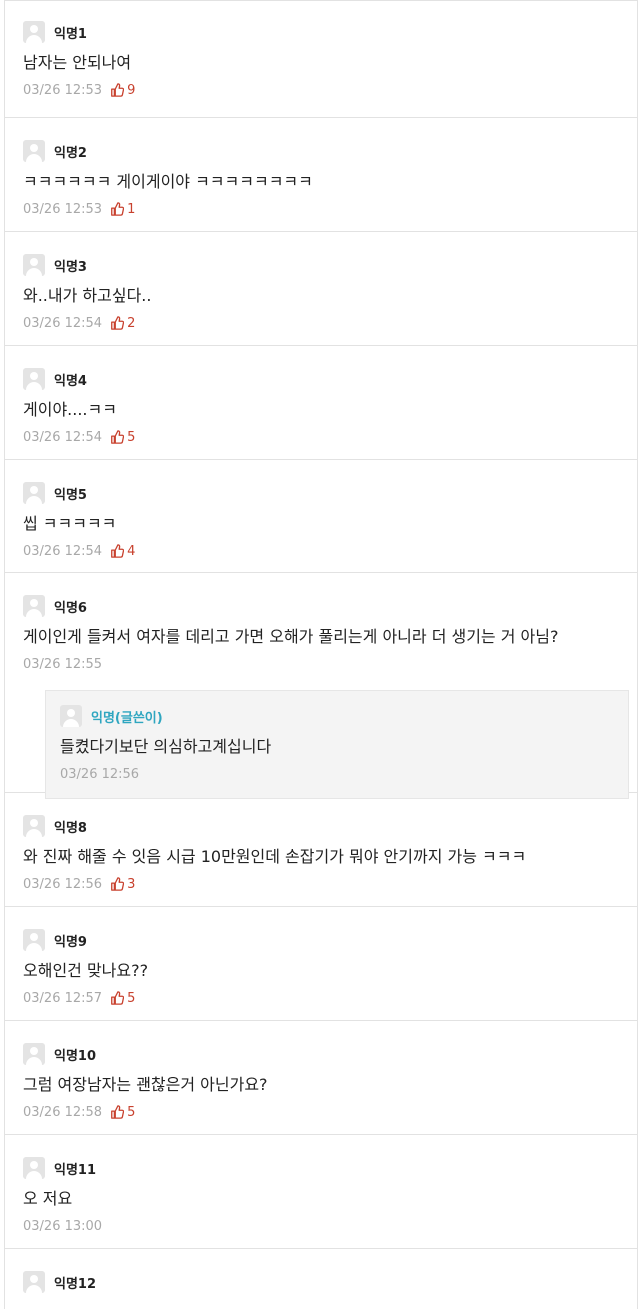 The image size is (640, 1309). I want to click on vote-button: 2, so click(122, 323).